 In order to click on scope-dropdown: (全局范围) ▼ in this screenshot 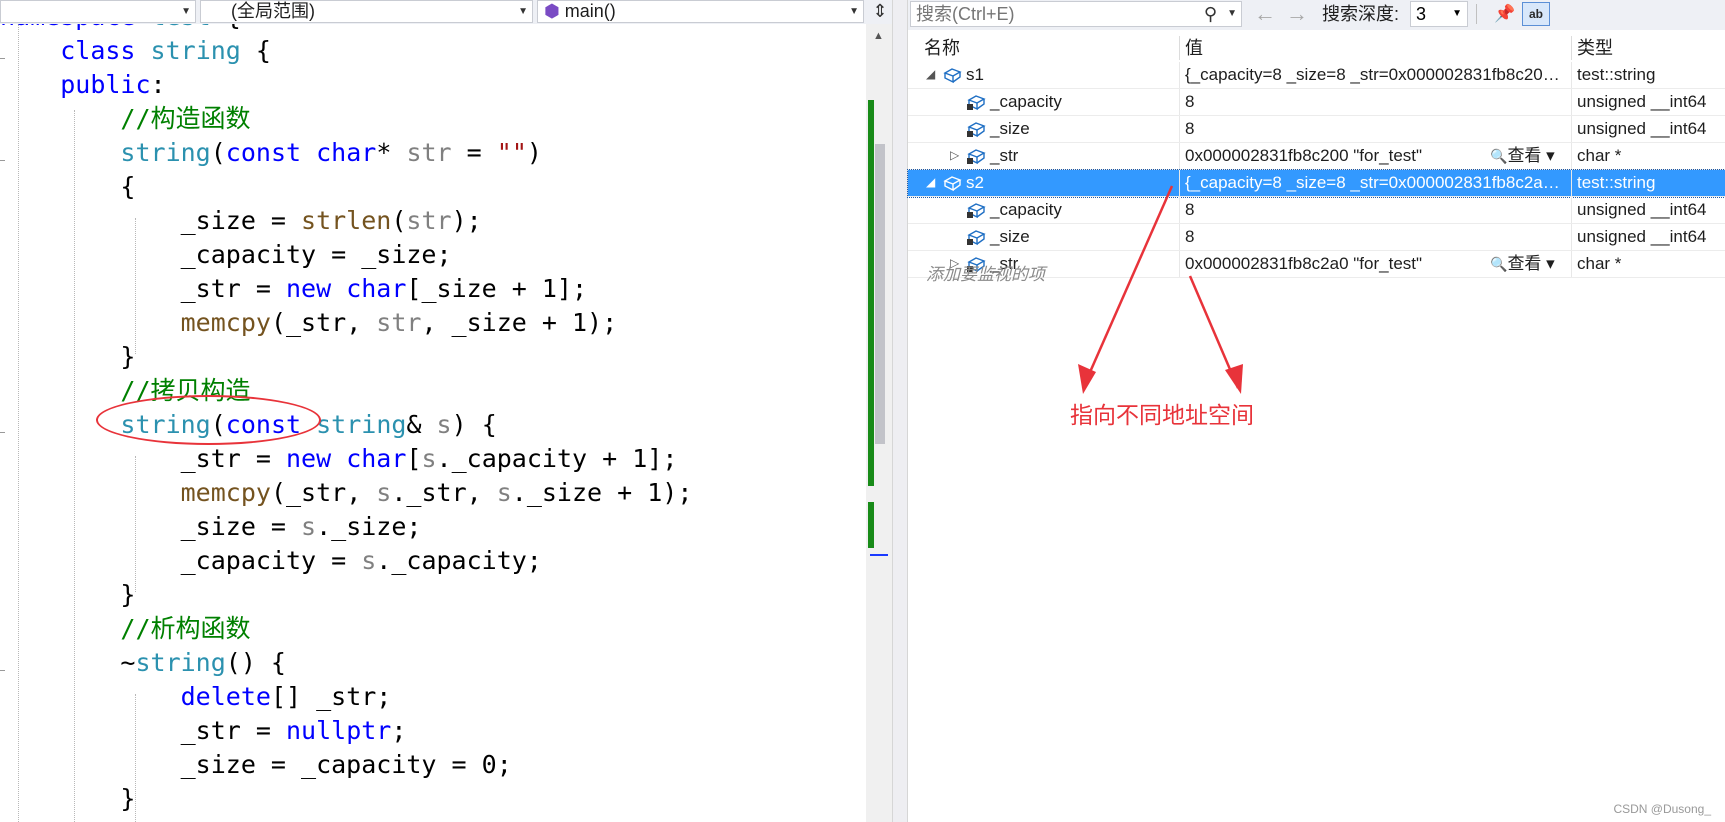, I will do `click(366, 11)`.